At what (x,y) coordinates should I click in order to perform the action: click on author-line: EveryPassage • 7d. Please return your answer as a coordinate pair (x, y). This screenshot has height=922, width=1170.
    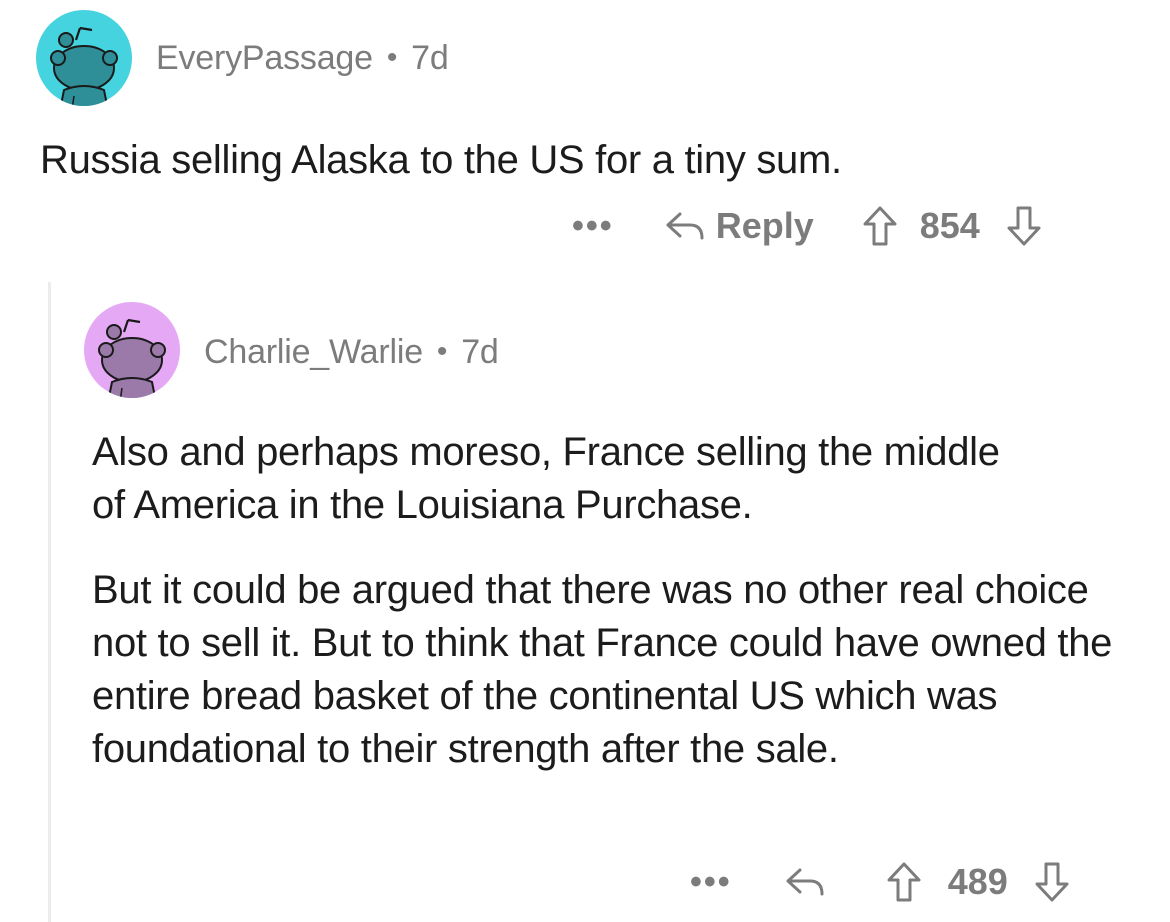
    Looking at the image, I should click on (302, 58).